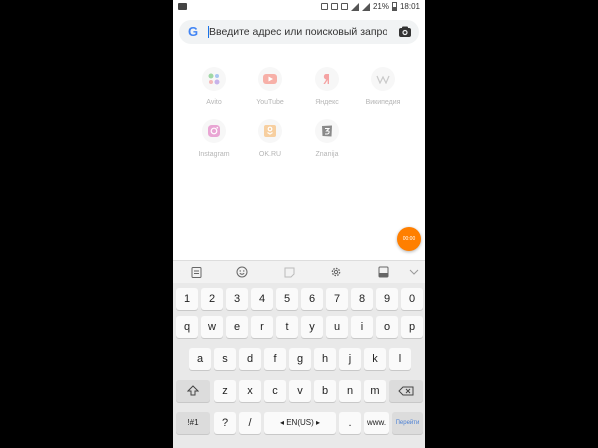 The width and height of the screenshot is (598, 448). I want to click on go-key: Перейти, so click(407, 423).